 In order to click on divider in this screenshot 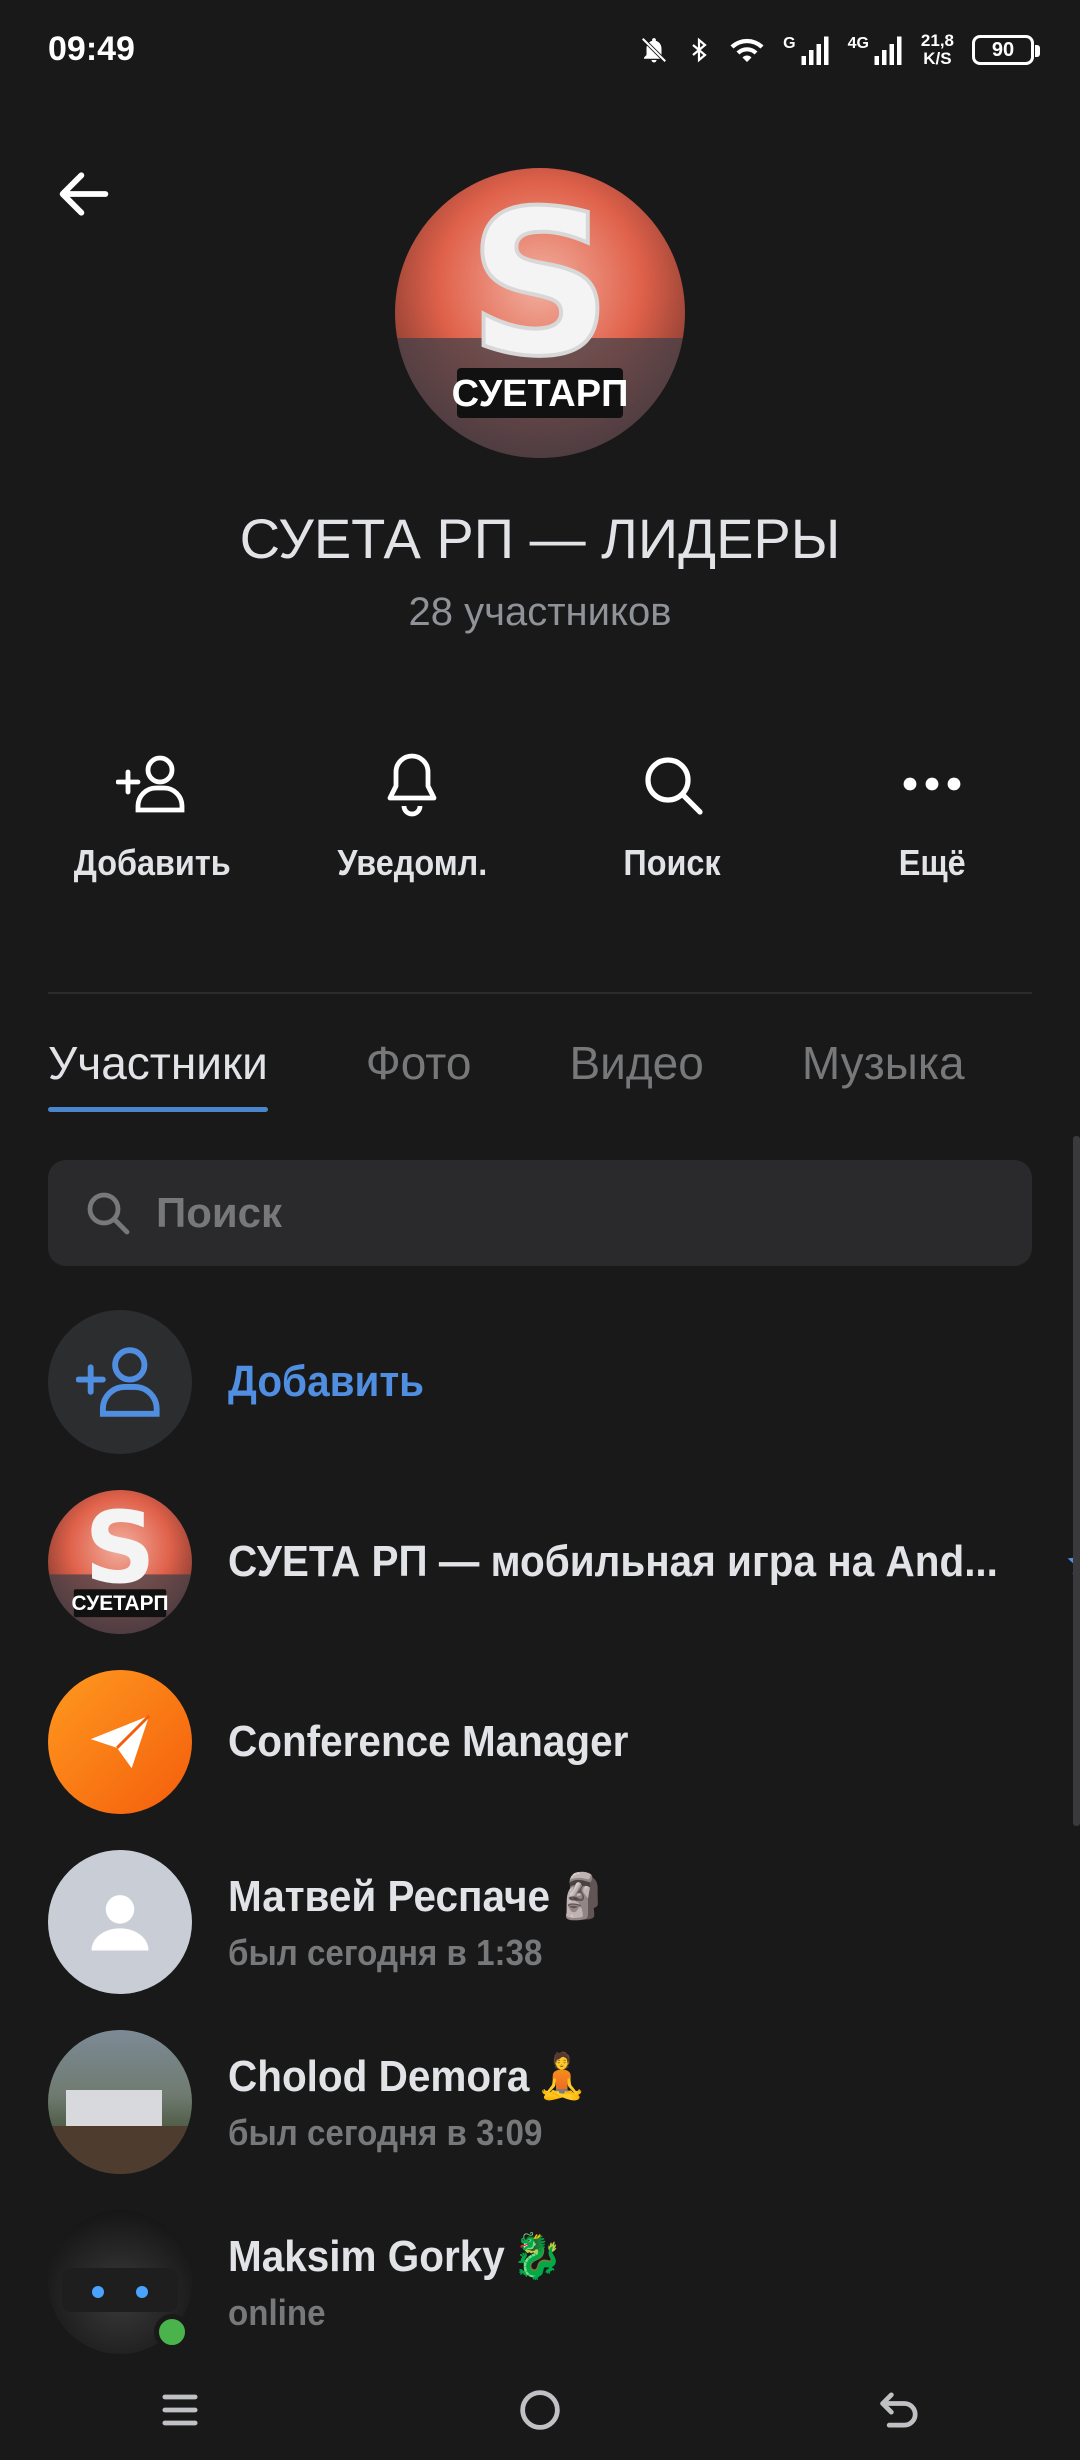, I will do `click(540, 993)`.